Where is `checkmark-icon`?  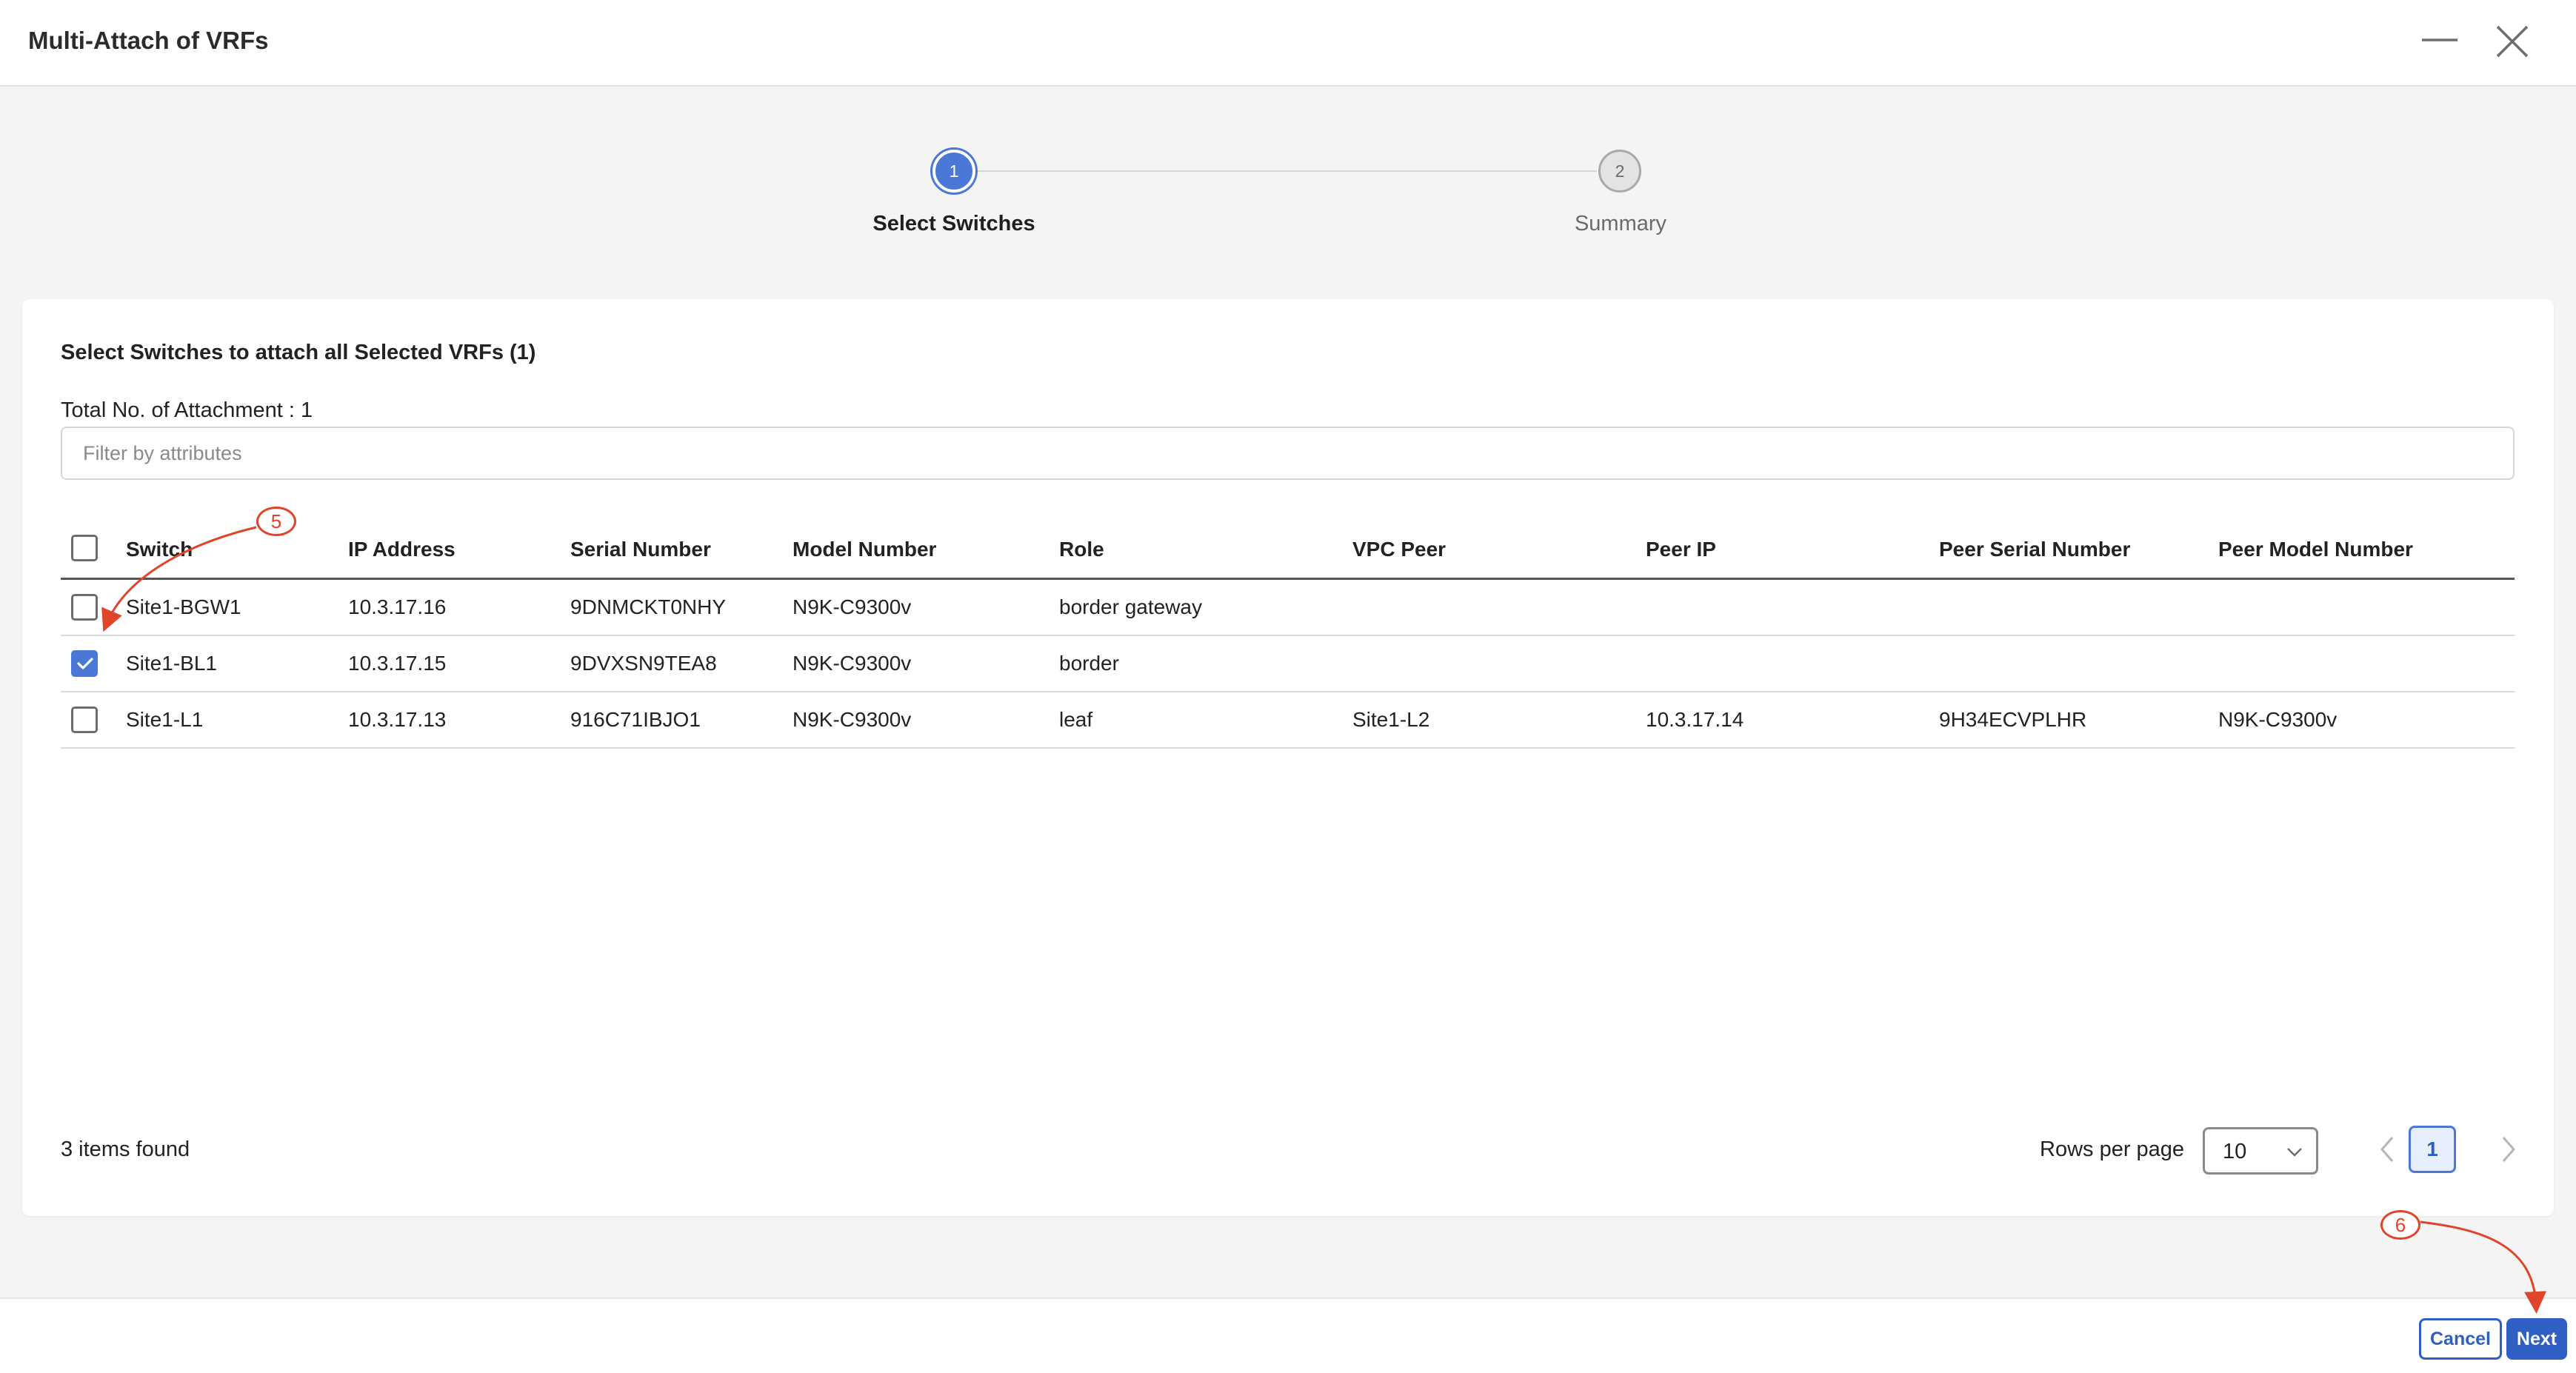 checkmark-icon is located at coordinates (85, 663).